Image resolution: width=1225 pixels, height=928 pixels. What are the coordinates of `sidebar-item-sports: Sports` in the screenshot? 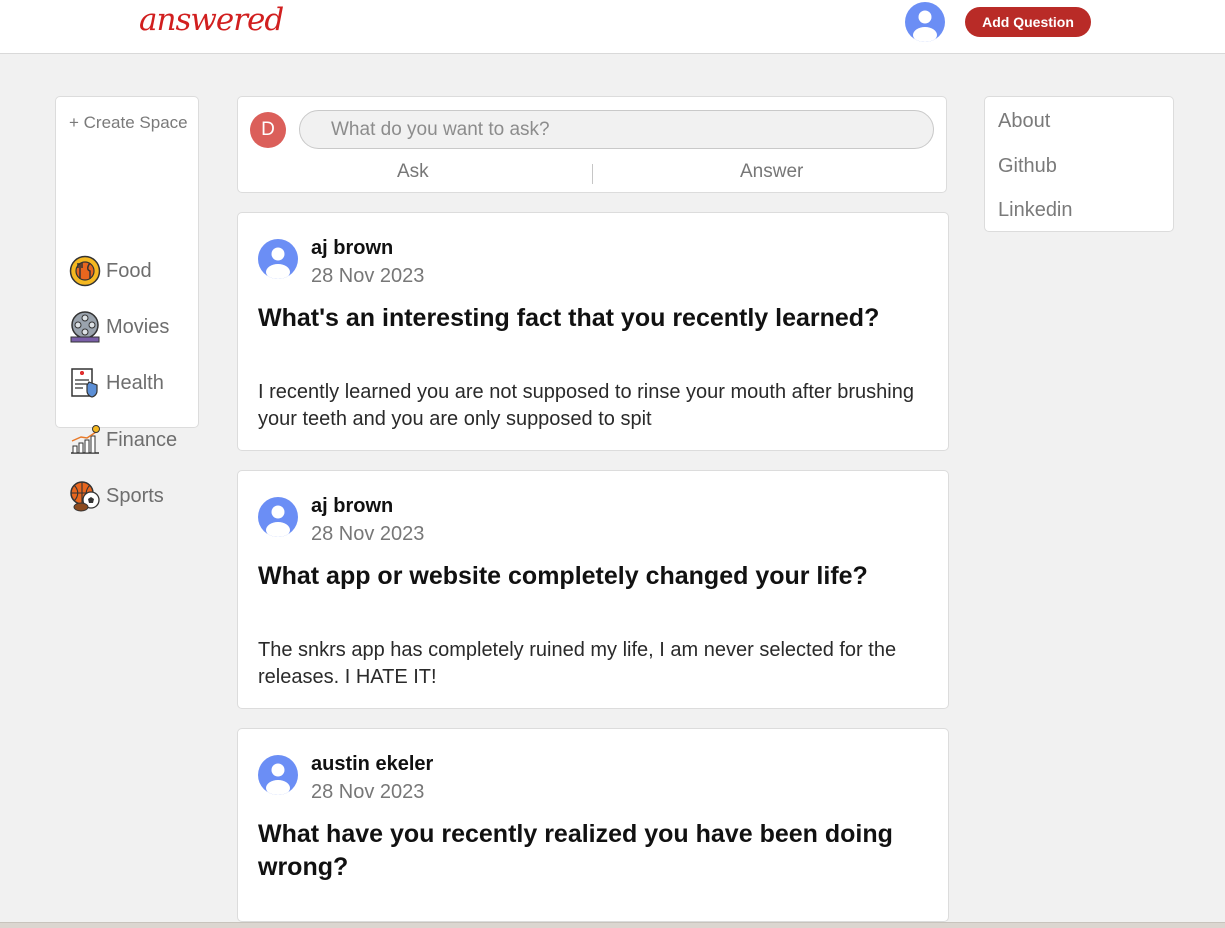 It's located at (116, 496).